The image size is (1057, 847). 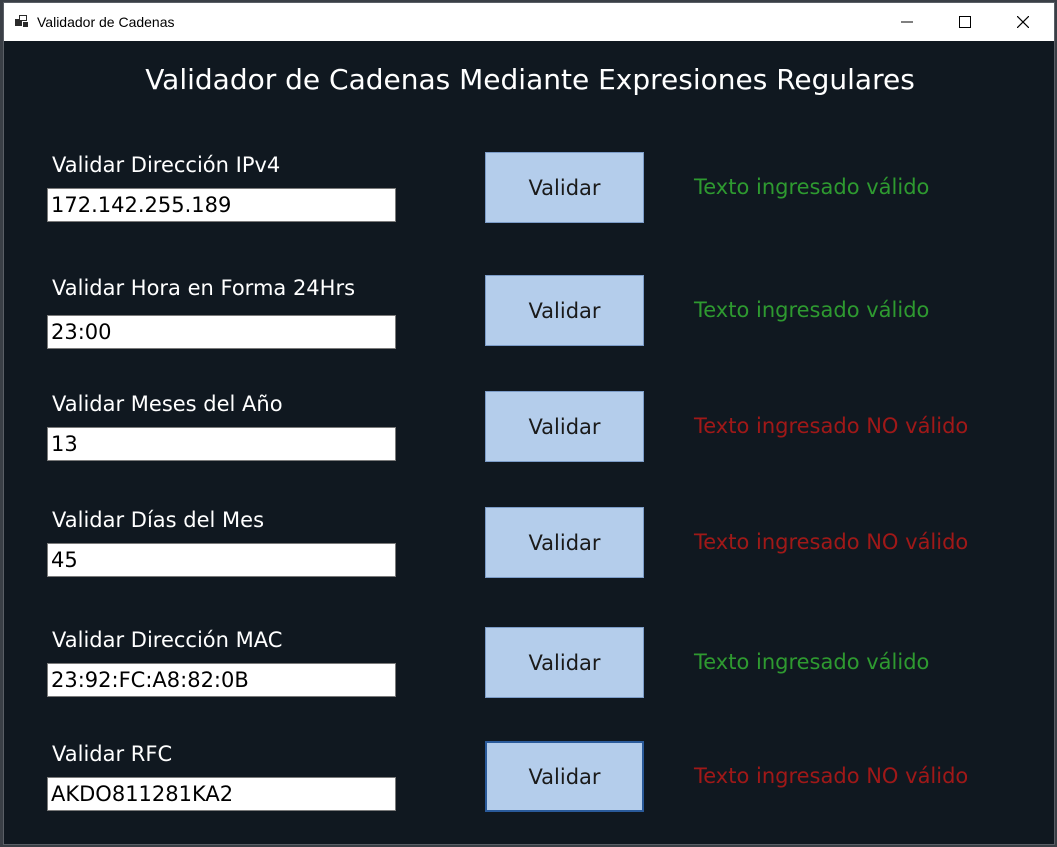 I want to click on rfc-result: Texto ingresado NO válido, so click(x=831, y=776).